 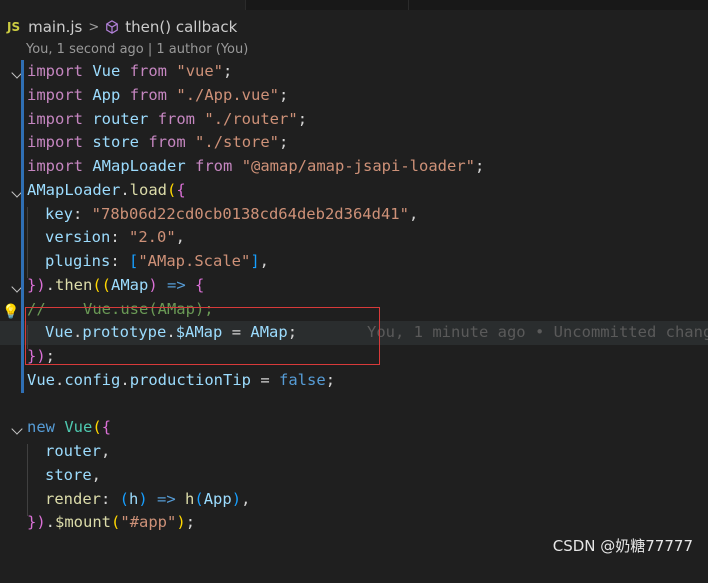 I want to click on code-line: Vue.config.productionTip = false;, so click(x=354, y=380).